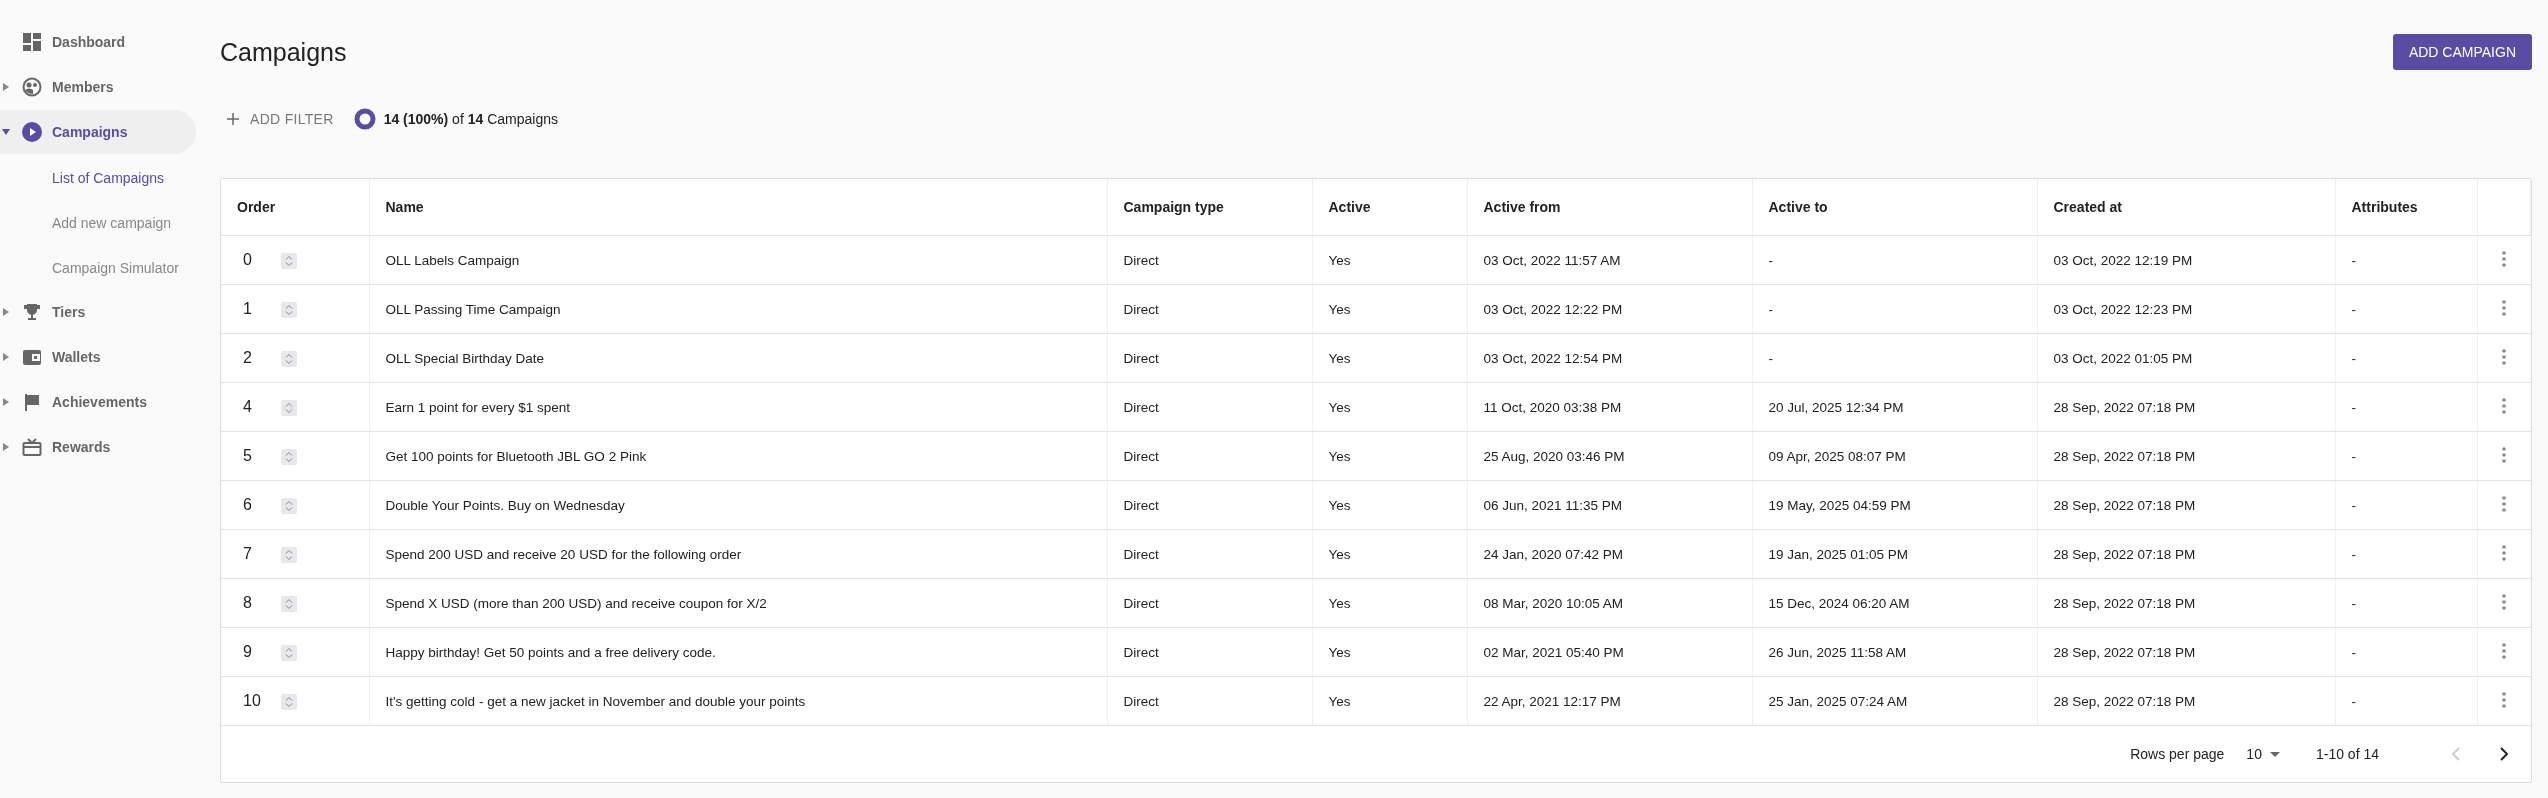 The image size is (2548, 798). I want to click on column-header: Created at, so click(2186, 207).